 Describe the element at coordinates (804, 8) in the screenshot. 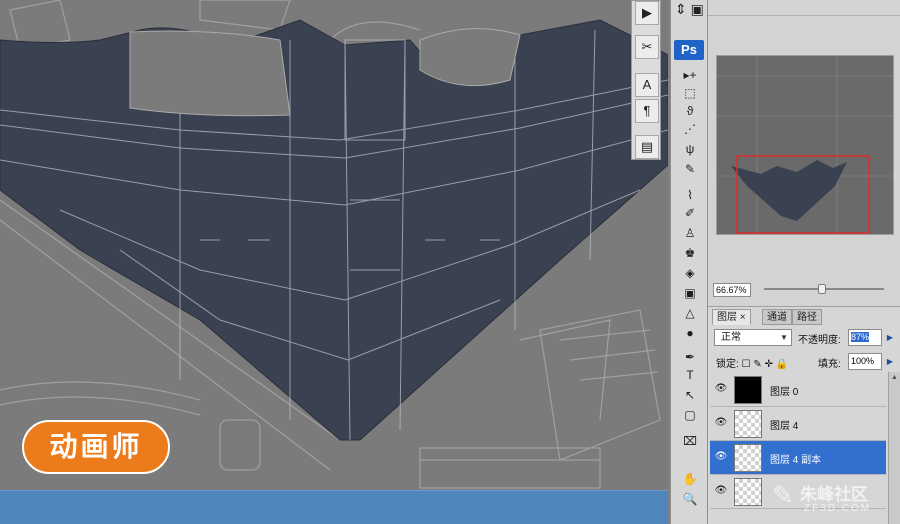

I see `navigator-tab-strip` at that location.